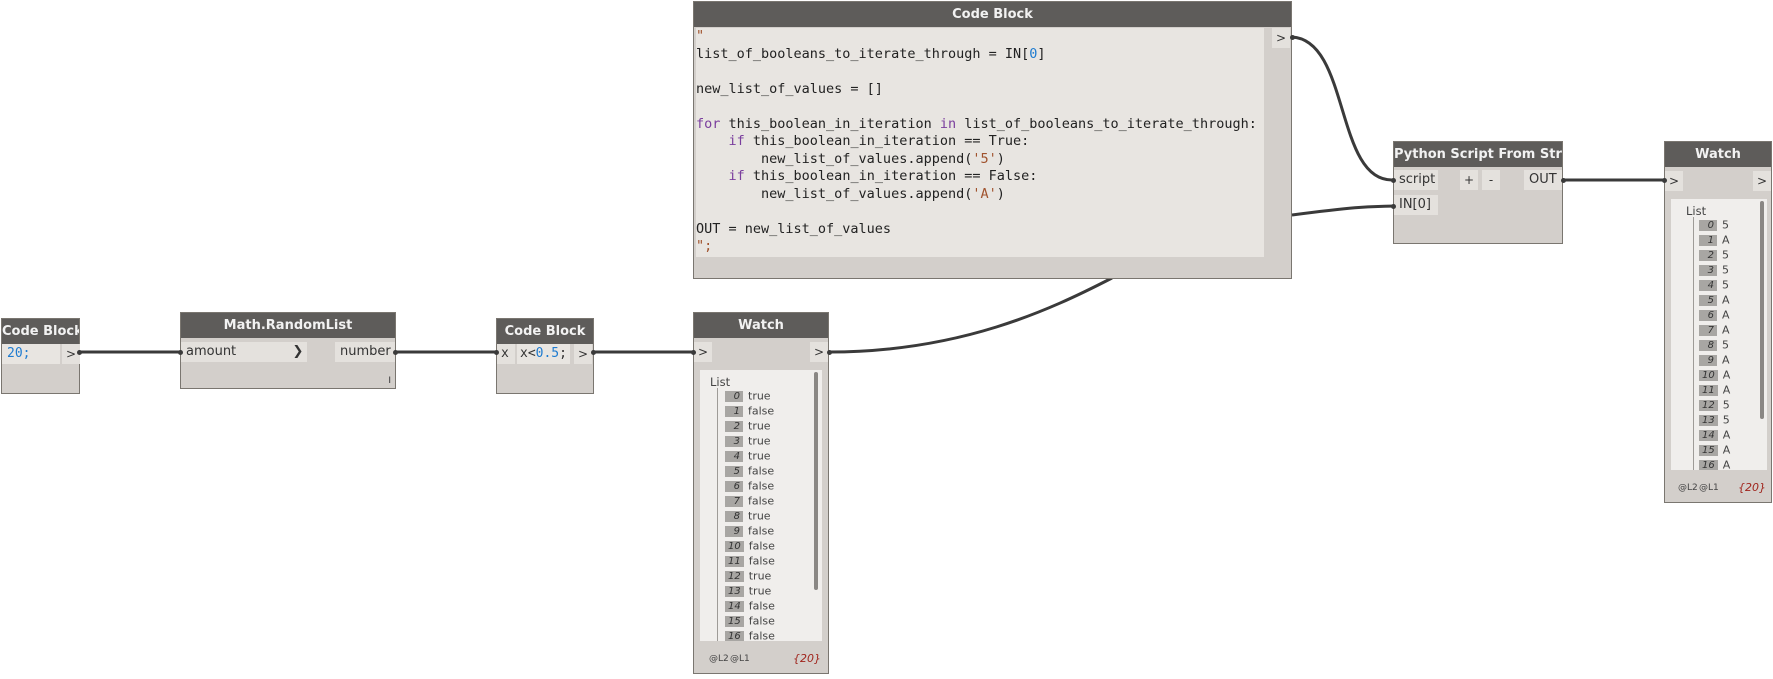 Image resolution: width=1773 pixels, height=679 pixels. I want to click on list-item: 1 false, so click(749, 410).